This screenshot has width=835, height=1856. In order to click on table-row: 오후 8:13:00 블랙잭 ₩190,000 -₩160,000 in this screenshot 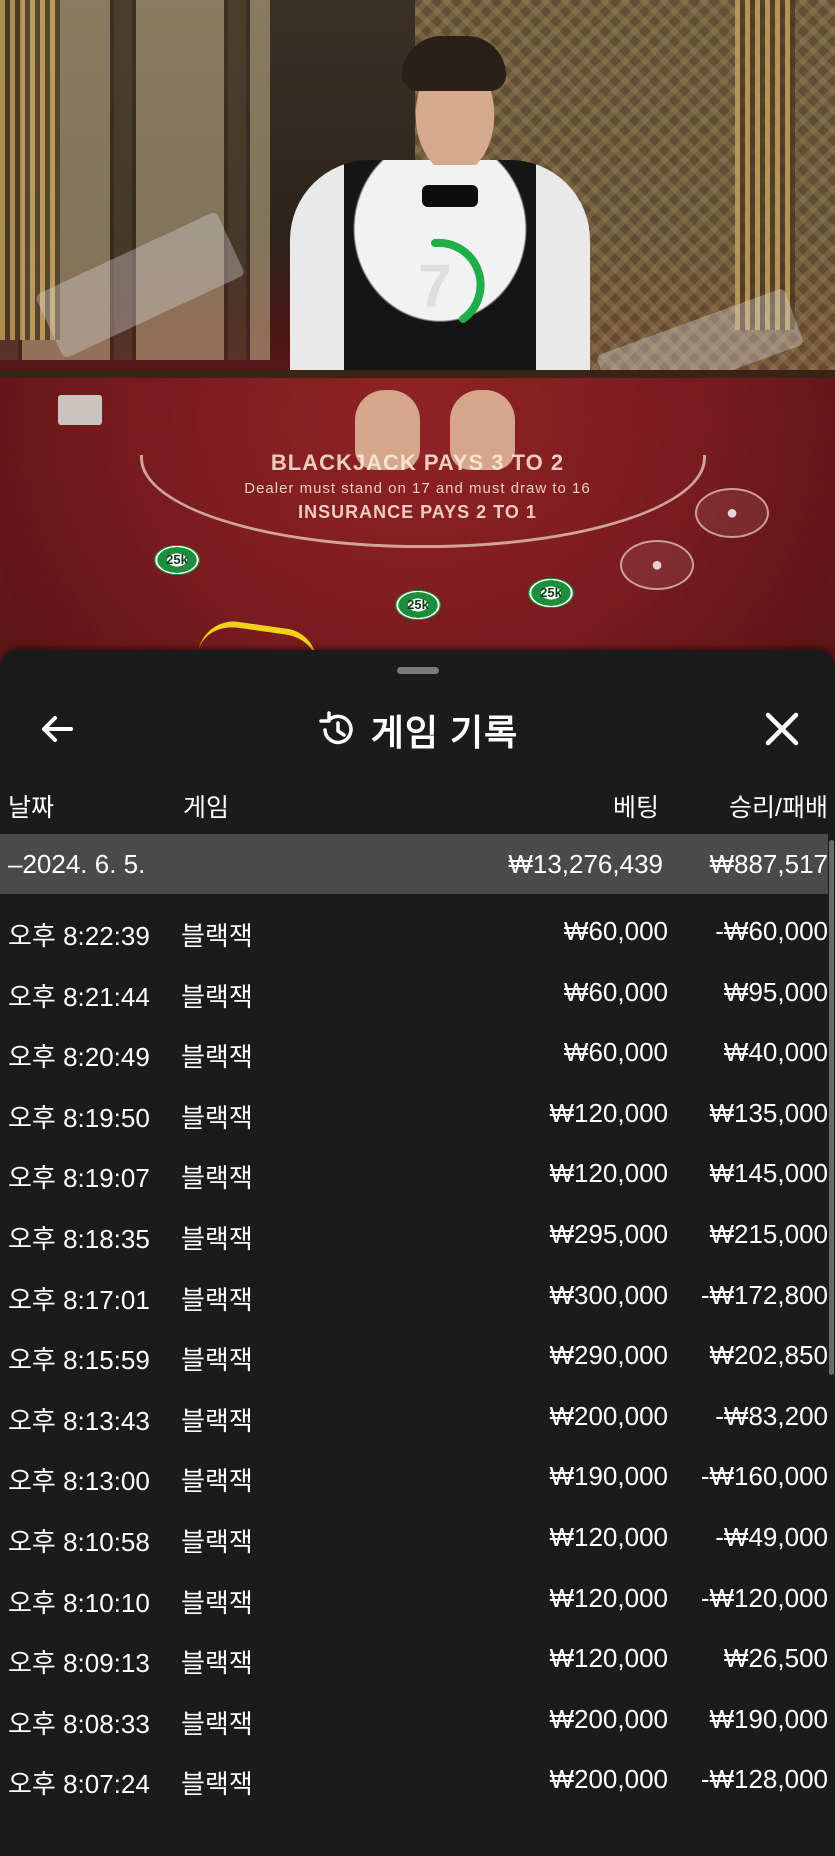, I will do `click(414, 1477)`.